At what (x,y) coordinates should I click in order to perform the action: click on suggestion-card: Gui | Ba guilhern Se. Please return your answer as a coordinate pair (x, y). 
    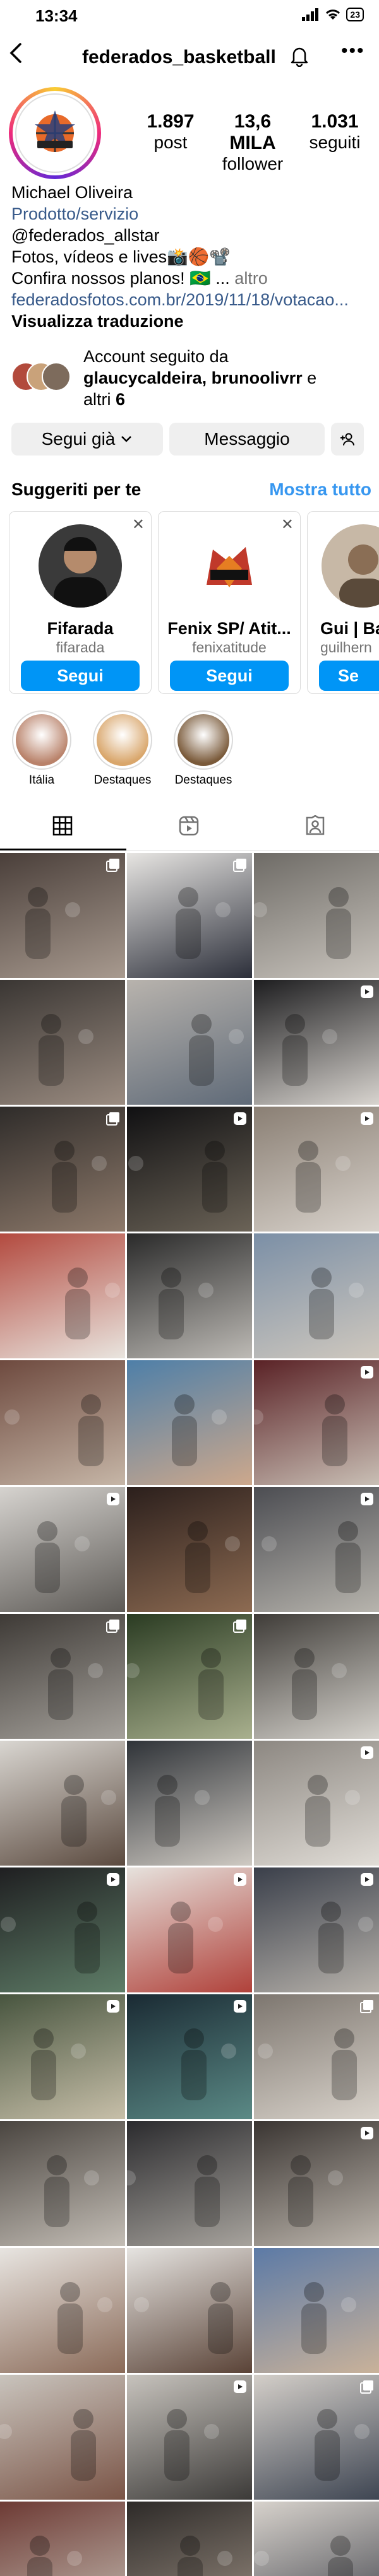
    Looking at the image, I should click on (343, 602).